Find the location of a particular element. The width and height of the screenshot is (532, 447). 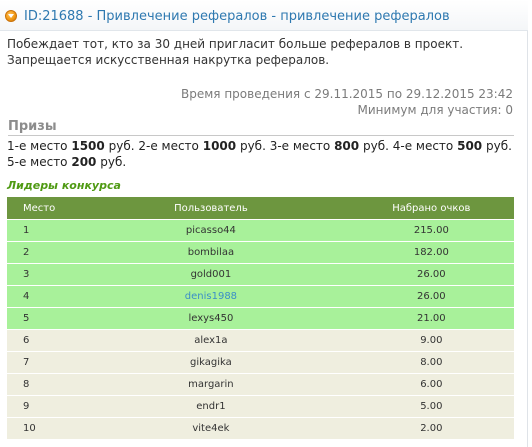

table-row: 6 alex1a 9.00 is located at coordinates (260, 340).